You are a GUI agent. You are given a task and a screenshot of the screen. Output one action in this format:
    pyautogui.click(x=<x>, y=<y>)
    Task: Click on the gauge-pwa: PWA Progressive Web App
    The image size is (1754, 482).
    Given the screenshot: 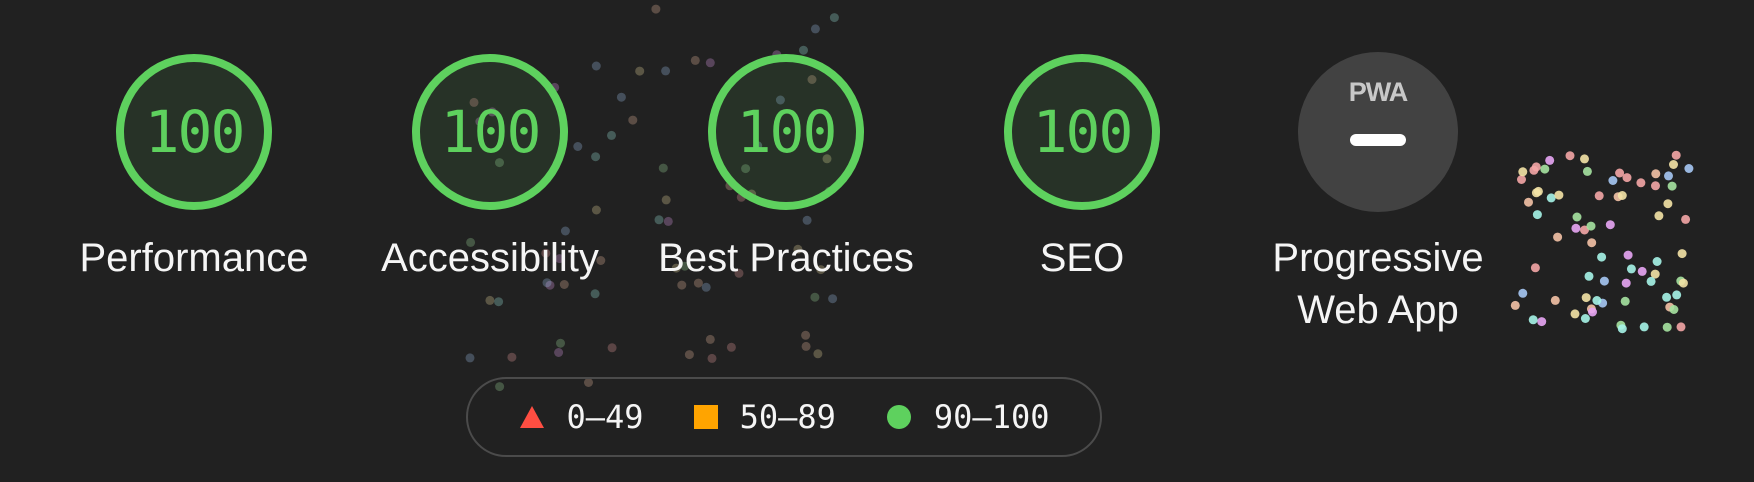 What is the action you would take?
    pyautogui.click(x=1378, y=194)
    